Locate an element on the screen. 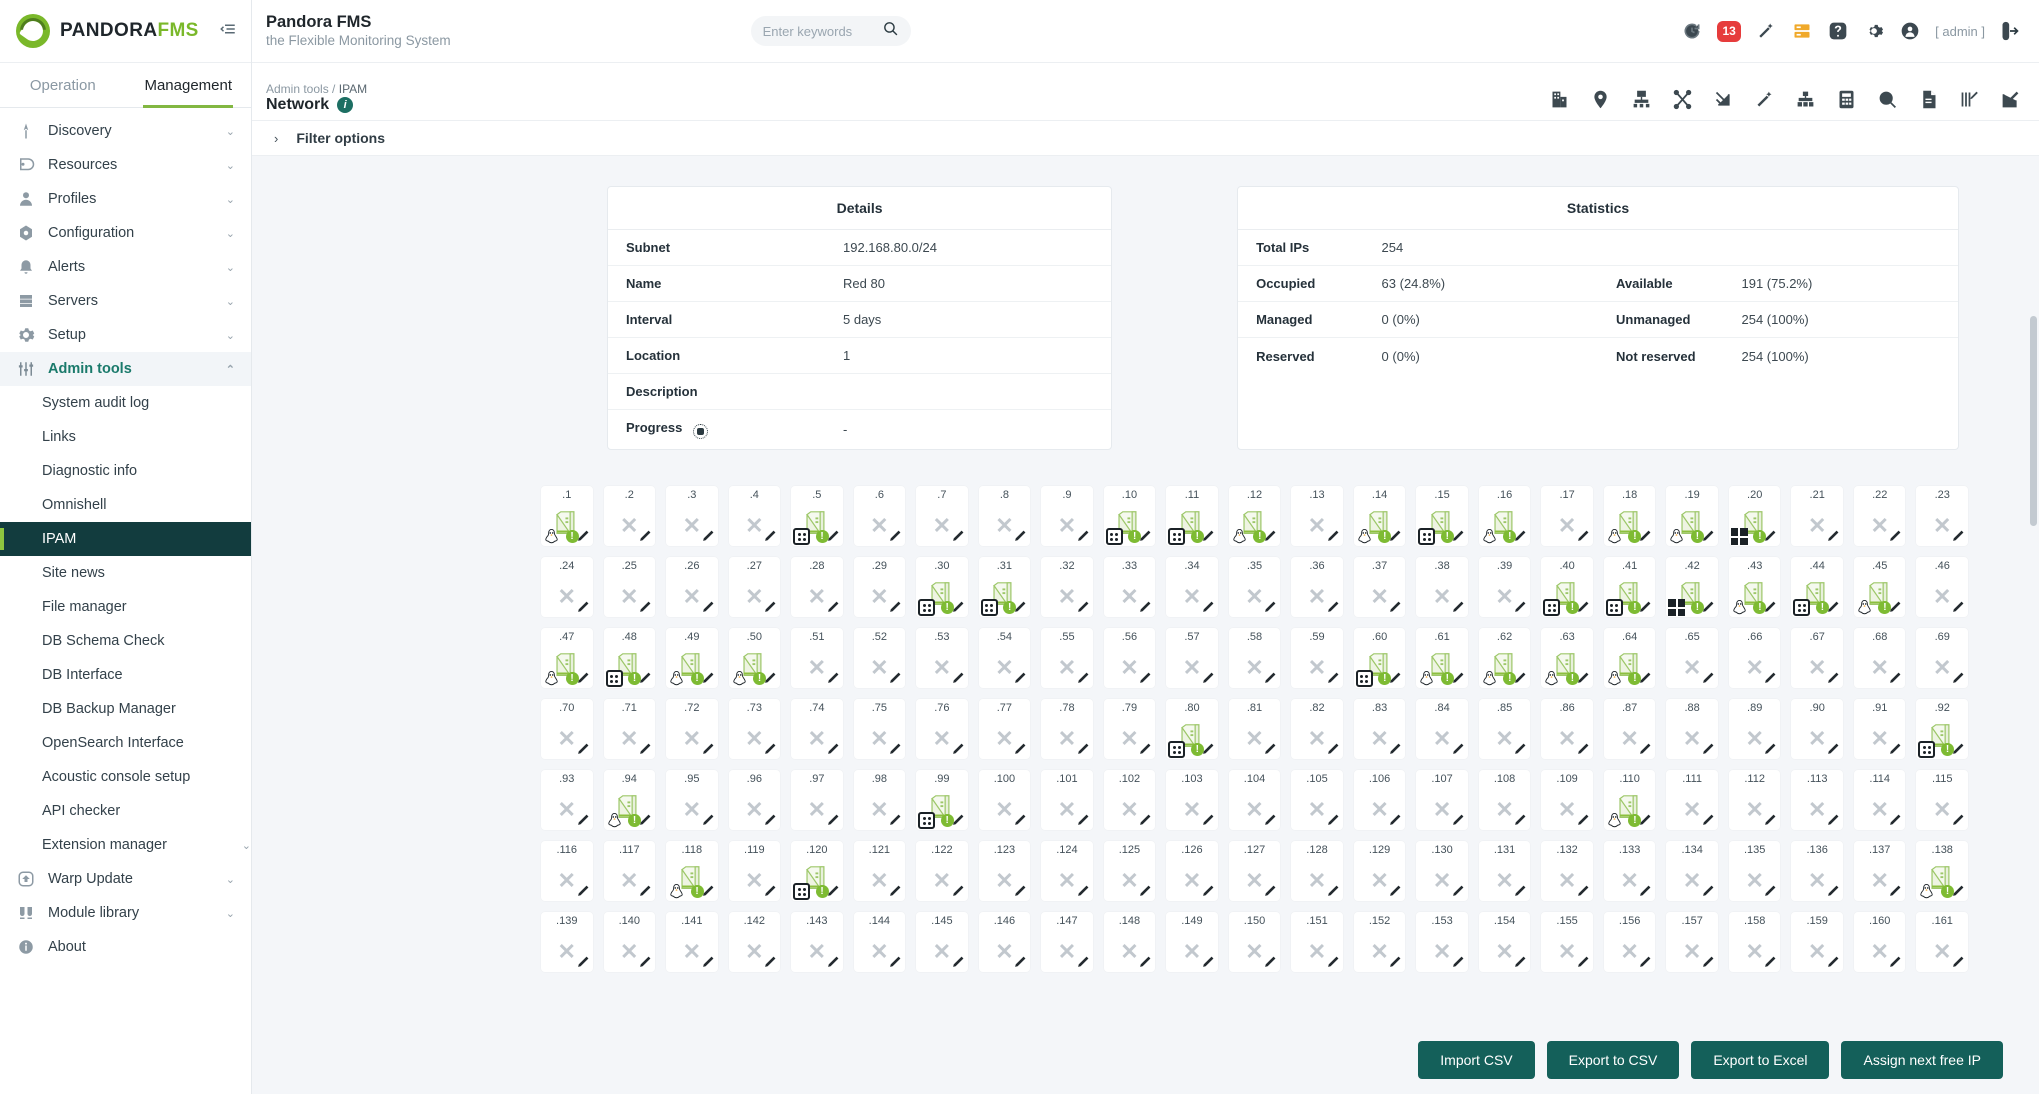  ip-cell: .10! is located at coordinates (1129, 516).